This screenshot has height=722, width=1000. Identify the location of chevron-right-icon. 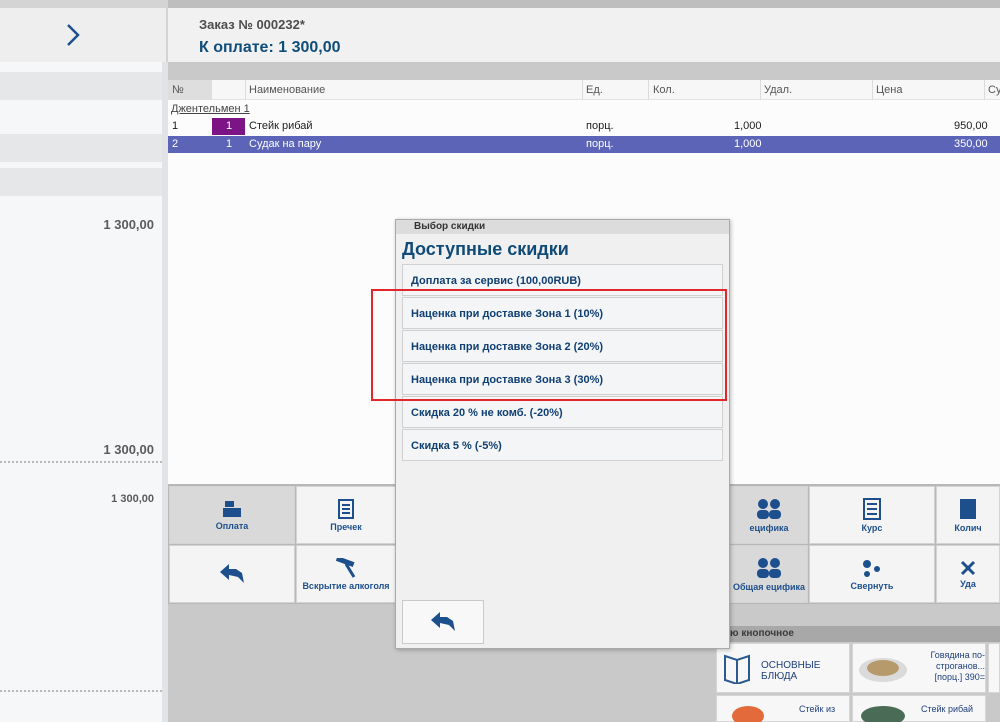
(73, 35).